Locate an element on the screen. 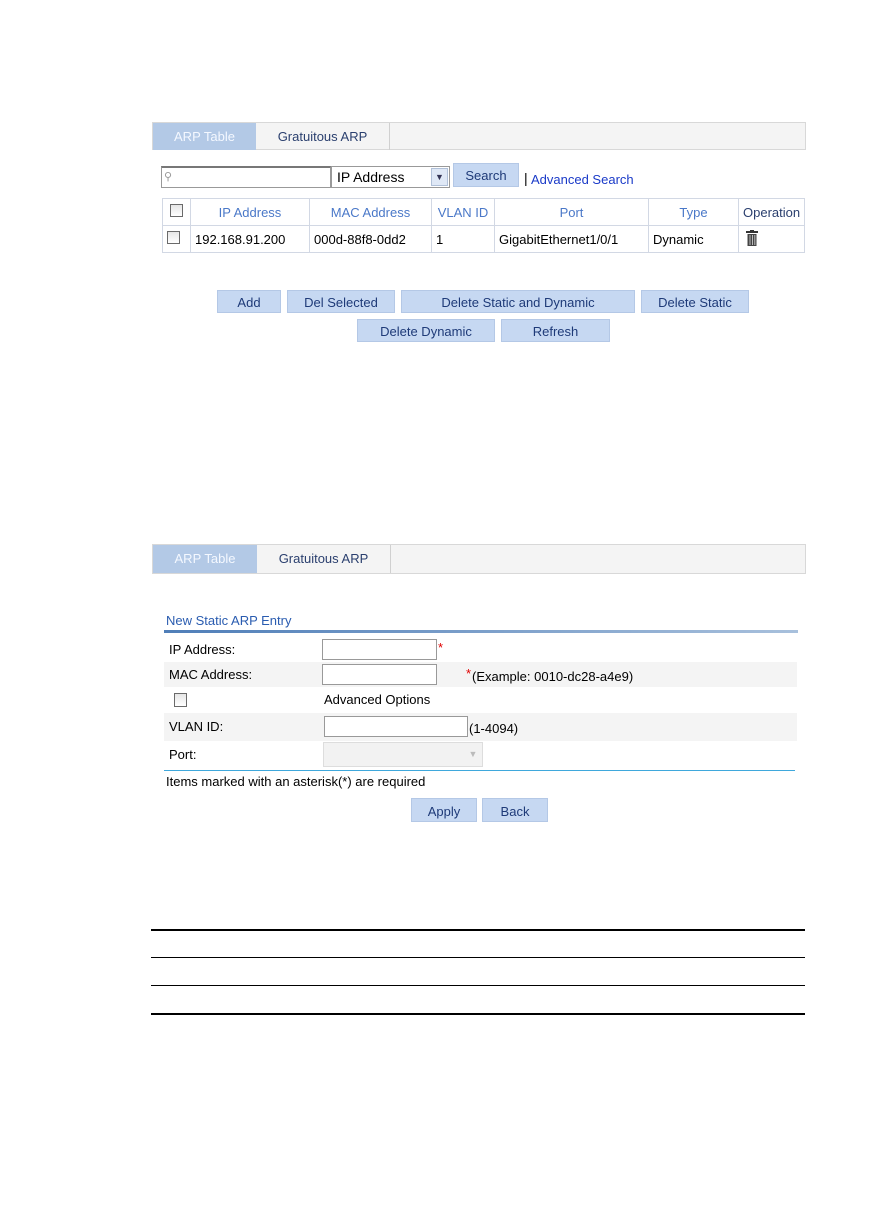 The image size is (893, 1212). mac-label: MAC Address: is located at coordinates (211, 674).